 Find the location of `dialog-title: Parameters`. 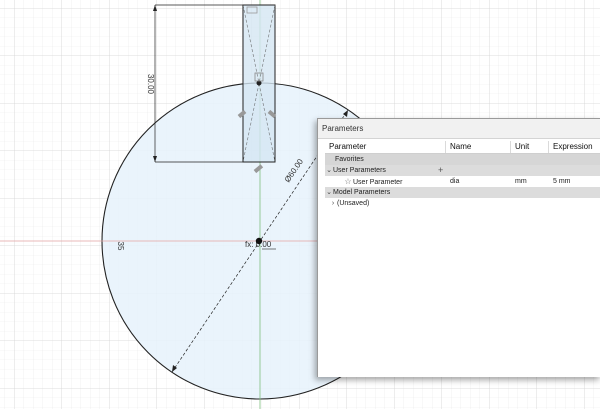

dialog-title: Parameters is located at coordinates (459, 129).